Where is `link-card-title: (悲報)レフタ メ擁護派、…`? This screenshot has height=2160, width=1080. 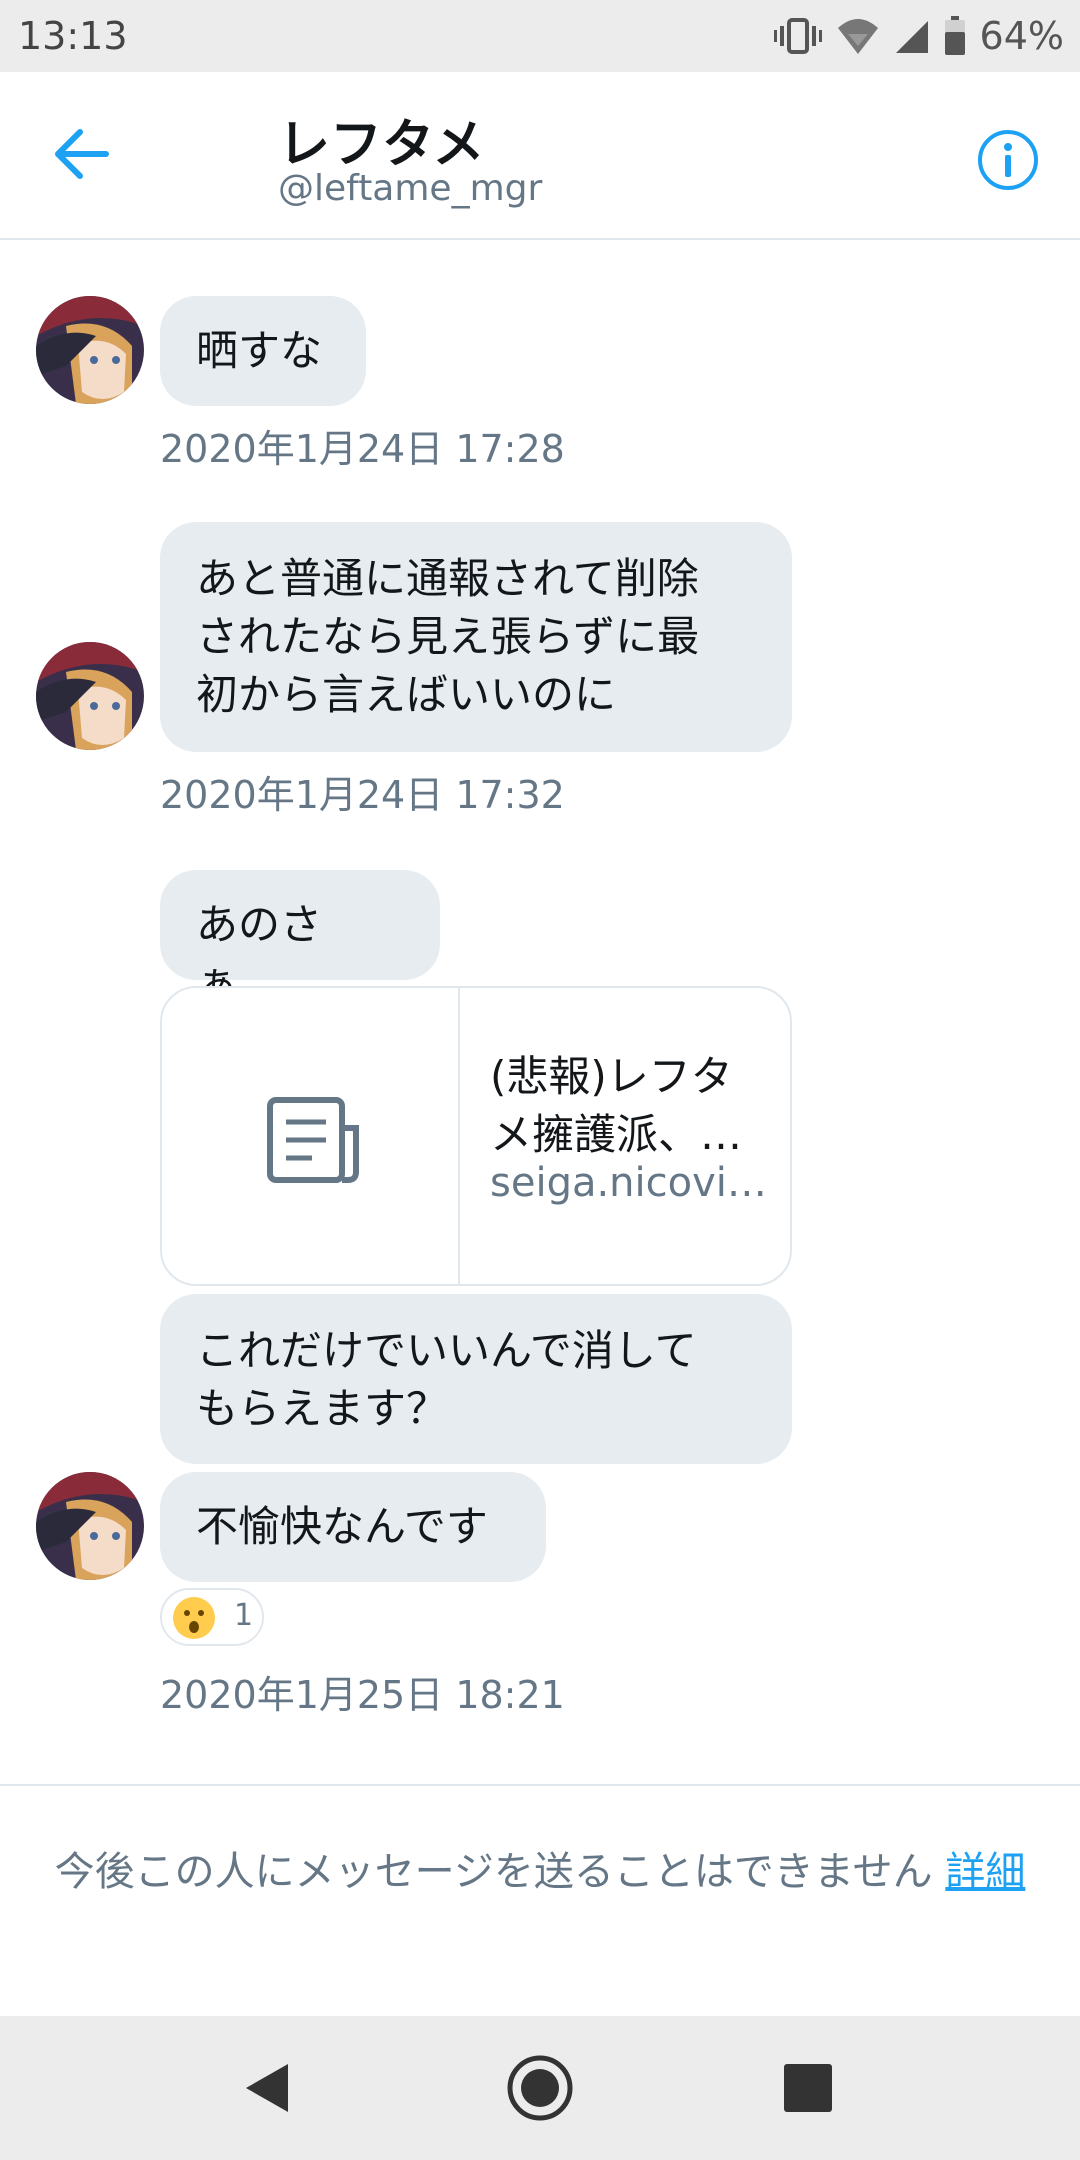 link-card-title: (悲報)レフタ メ擁護派、… is located at coordinates (630, 1106).